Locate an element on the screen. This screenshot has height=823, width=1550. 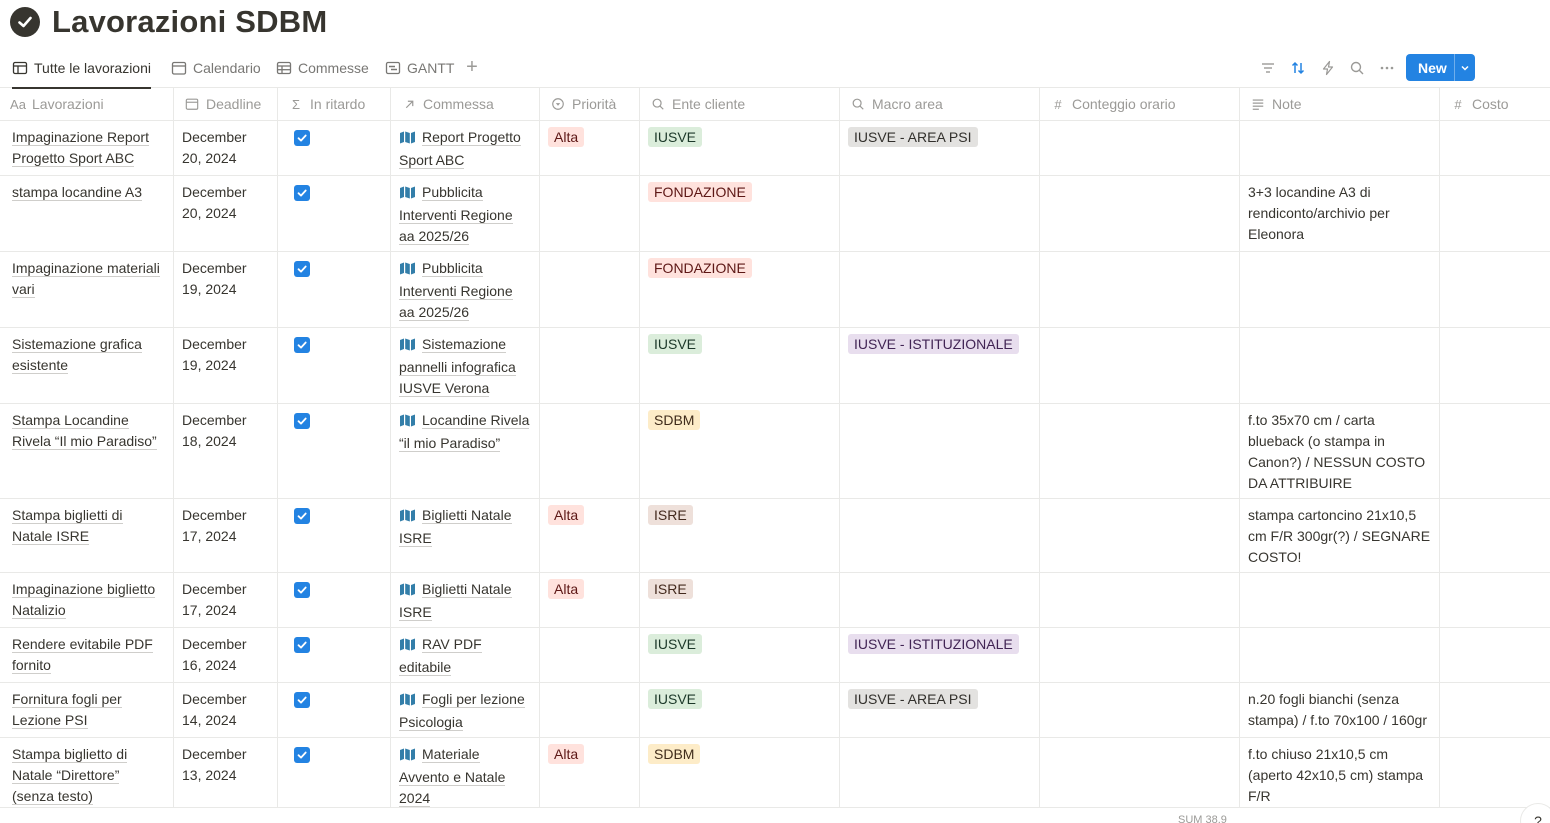
column-header-macro-area: Macro area is located at coordinates (940, 104).